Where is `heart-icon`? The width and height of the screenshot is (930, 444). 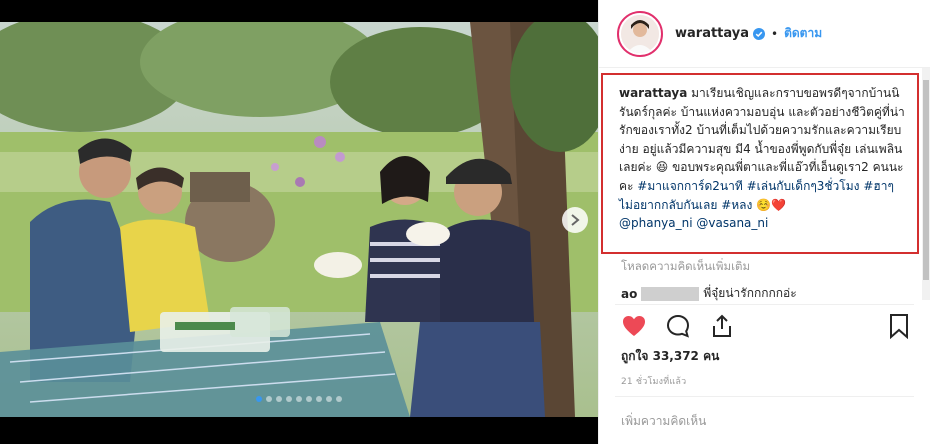
heart-icon is located at coordinates (634, 326).